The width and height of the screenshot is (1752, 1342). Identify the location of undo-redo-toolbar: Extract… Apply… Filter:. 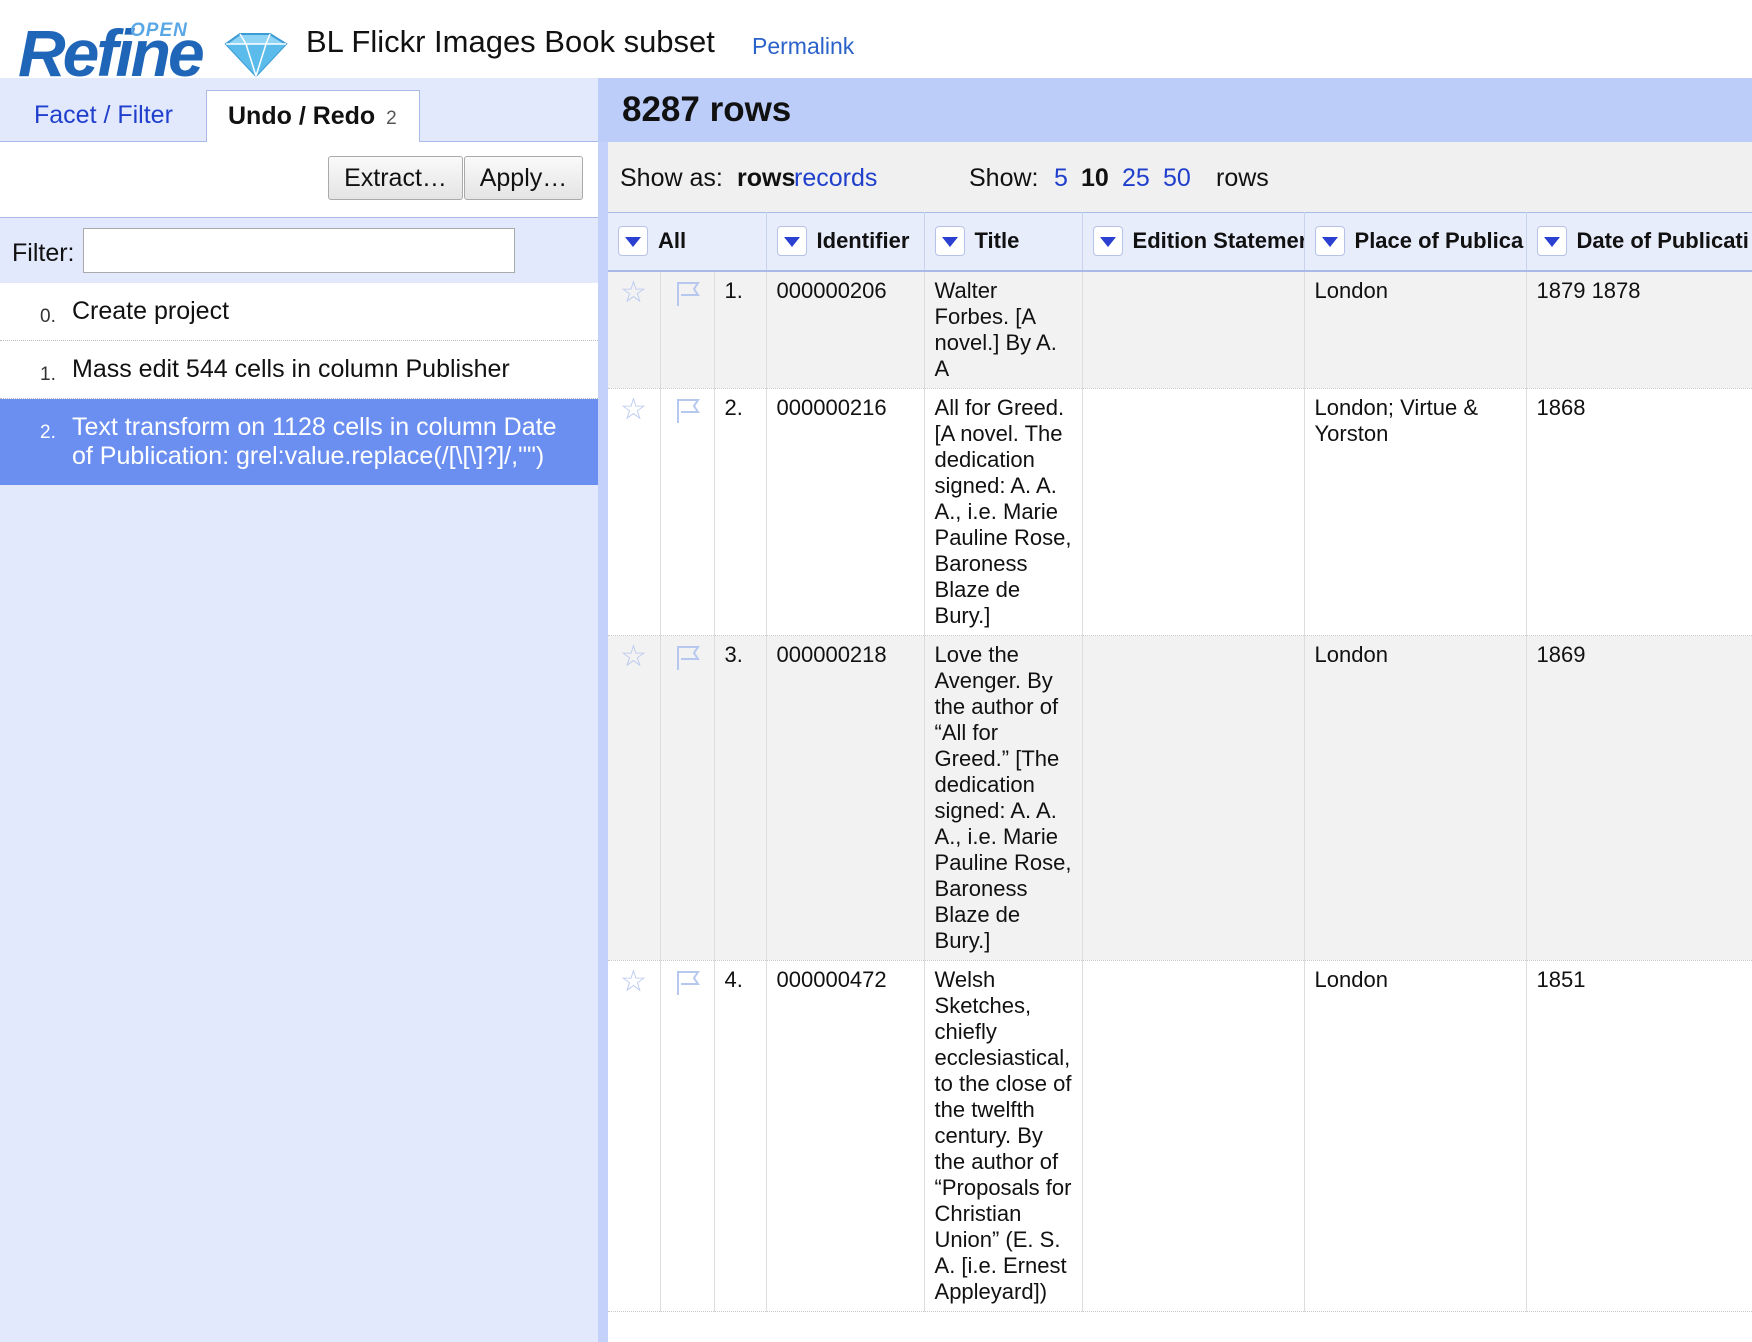
(299, 217).